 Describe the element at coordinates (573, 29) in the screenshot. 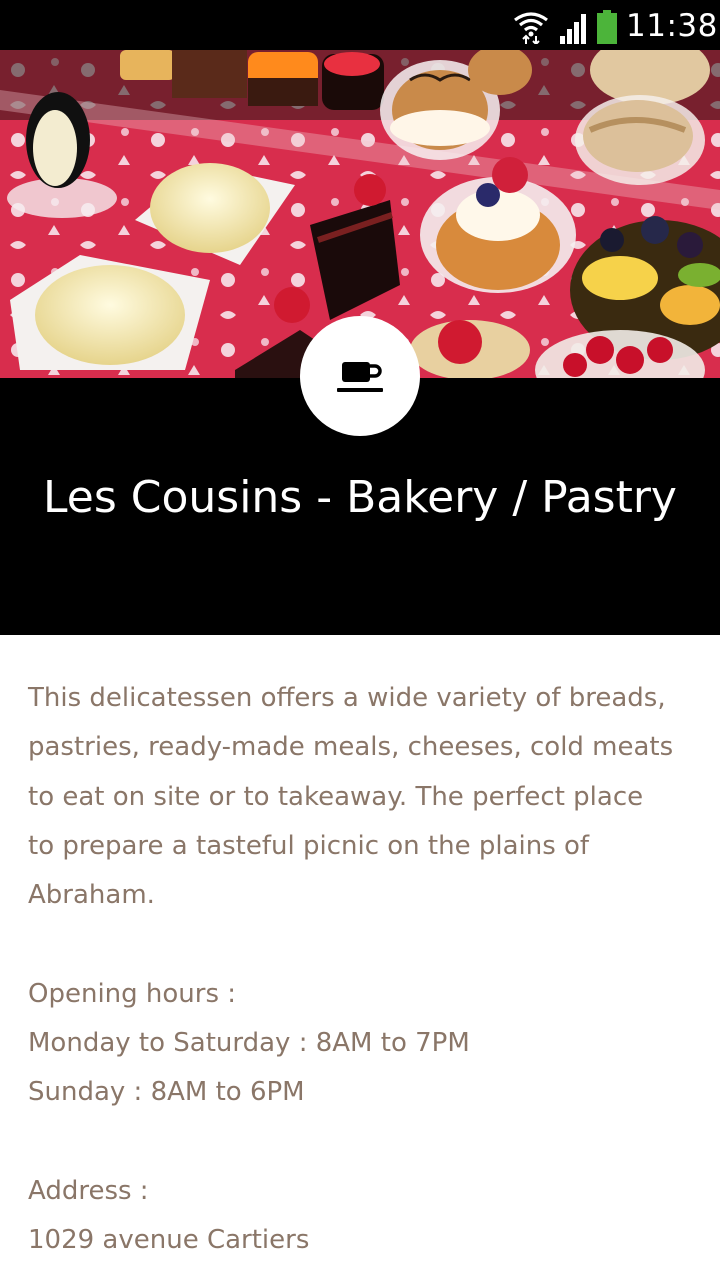

I see `signal-icon` at that location.